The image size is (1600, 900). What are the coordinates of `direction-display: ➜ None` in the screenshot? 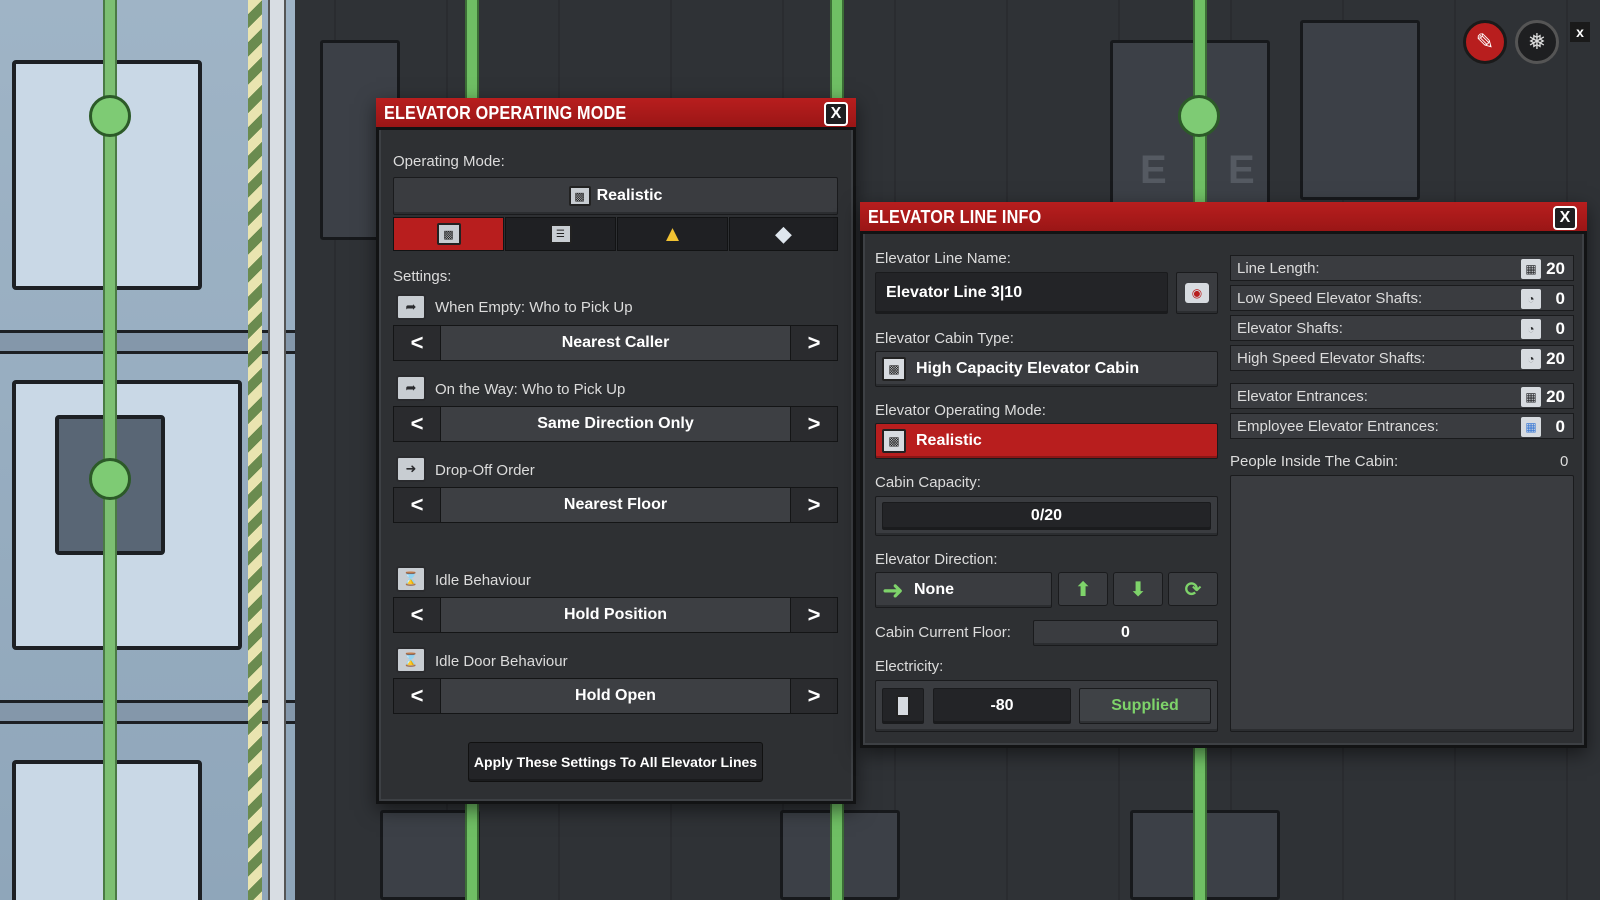 It's located at (963, 590).